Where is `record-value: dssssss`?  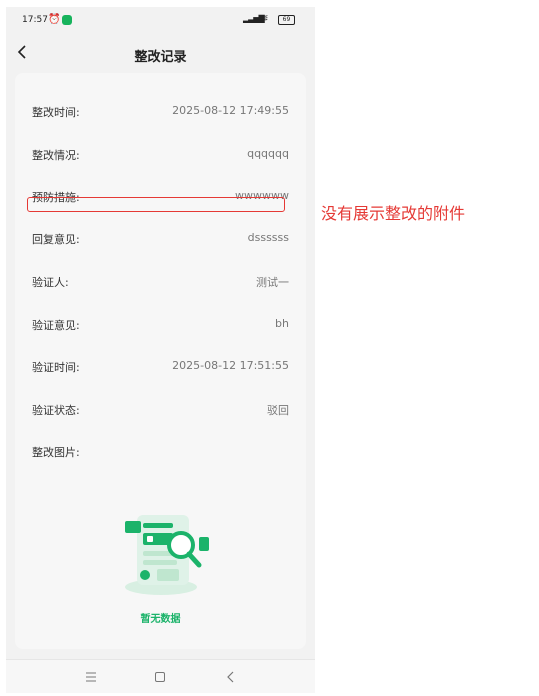 record-value: dssssss is located at coordinates (268, 237).